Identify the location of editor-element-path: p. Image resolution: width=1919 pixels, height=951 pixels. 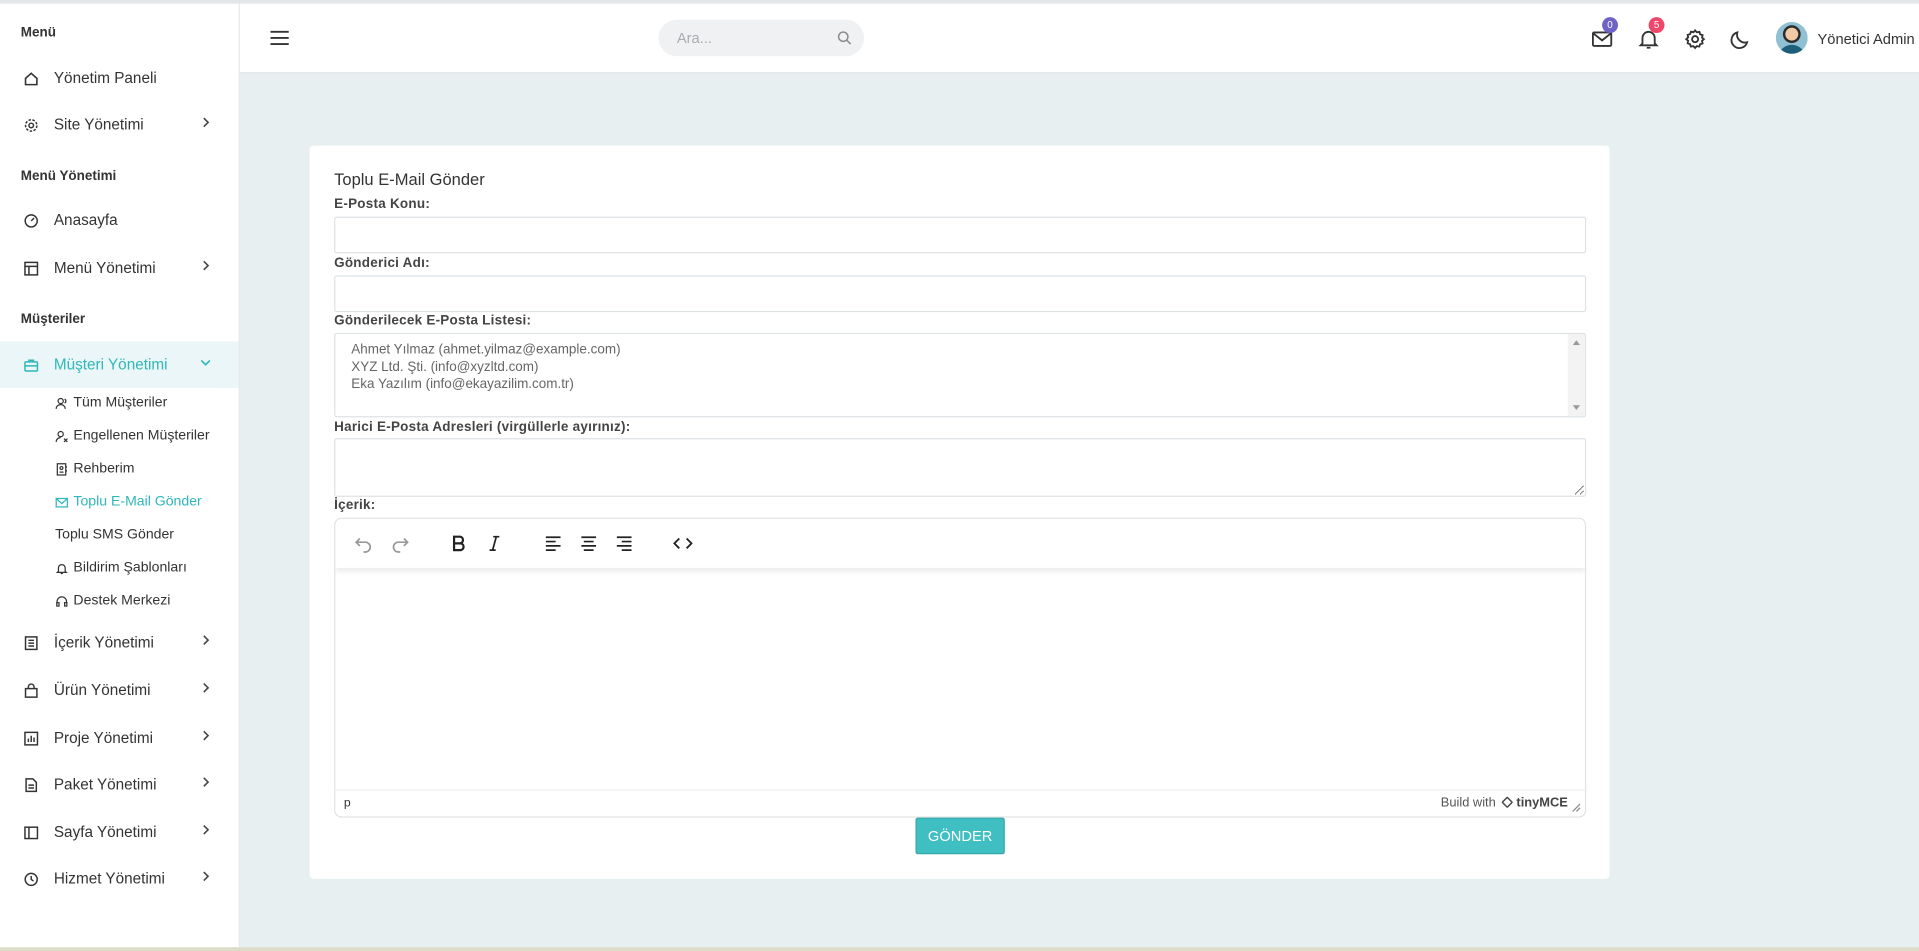
(347, 803).